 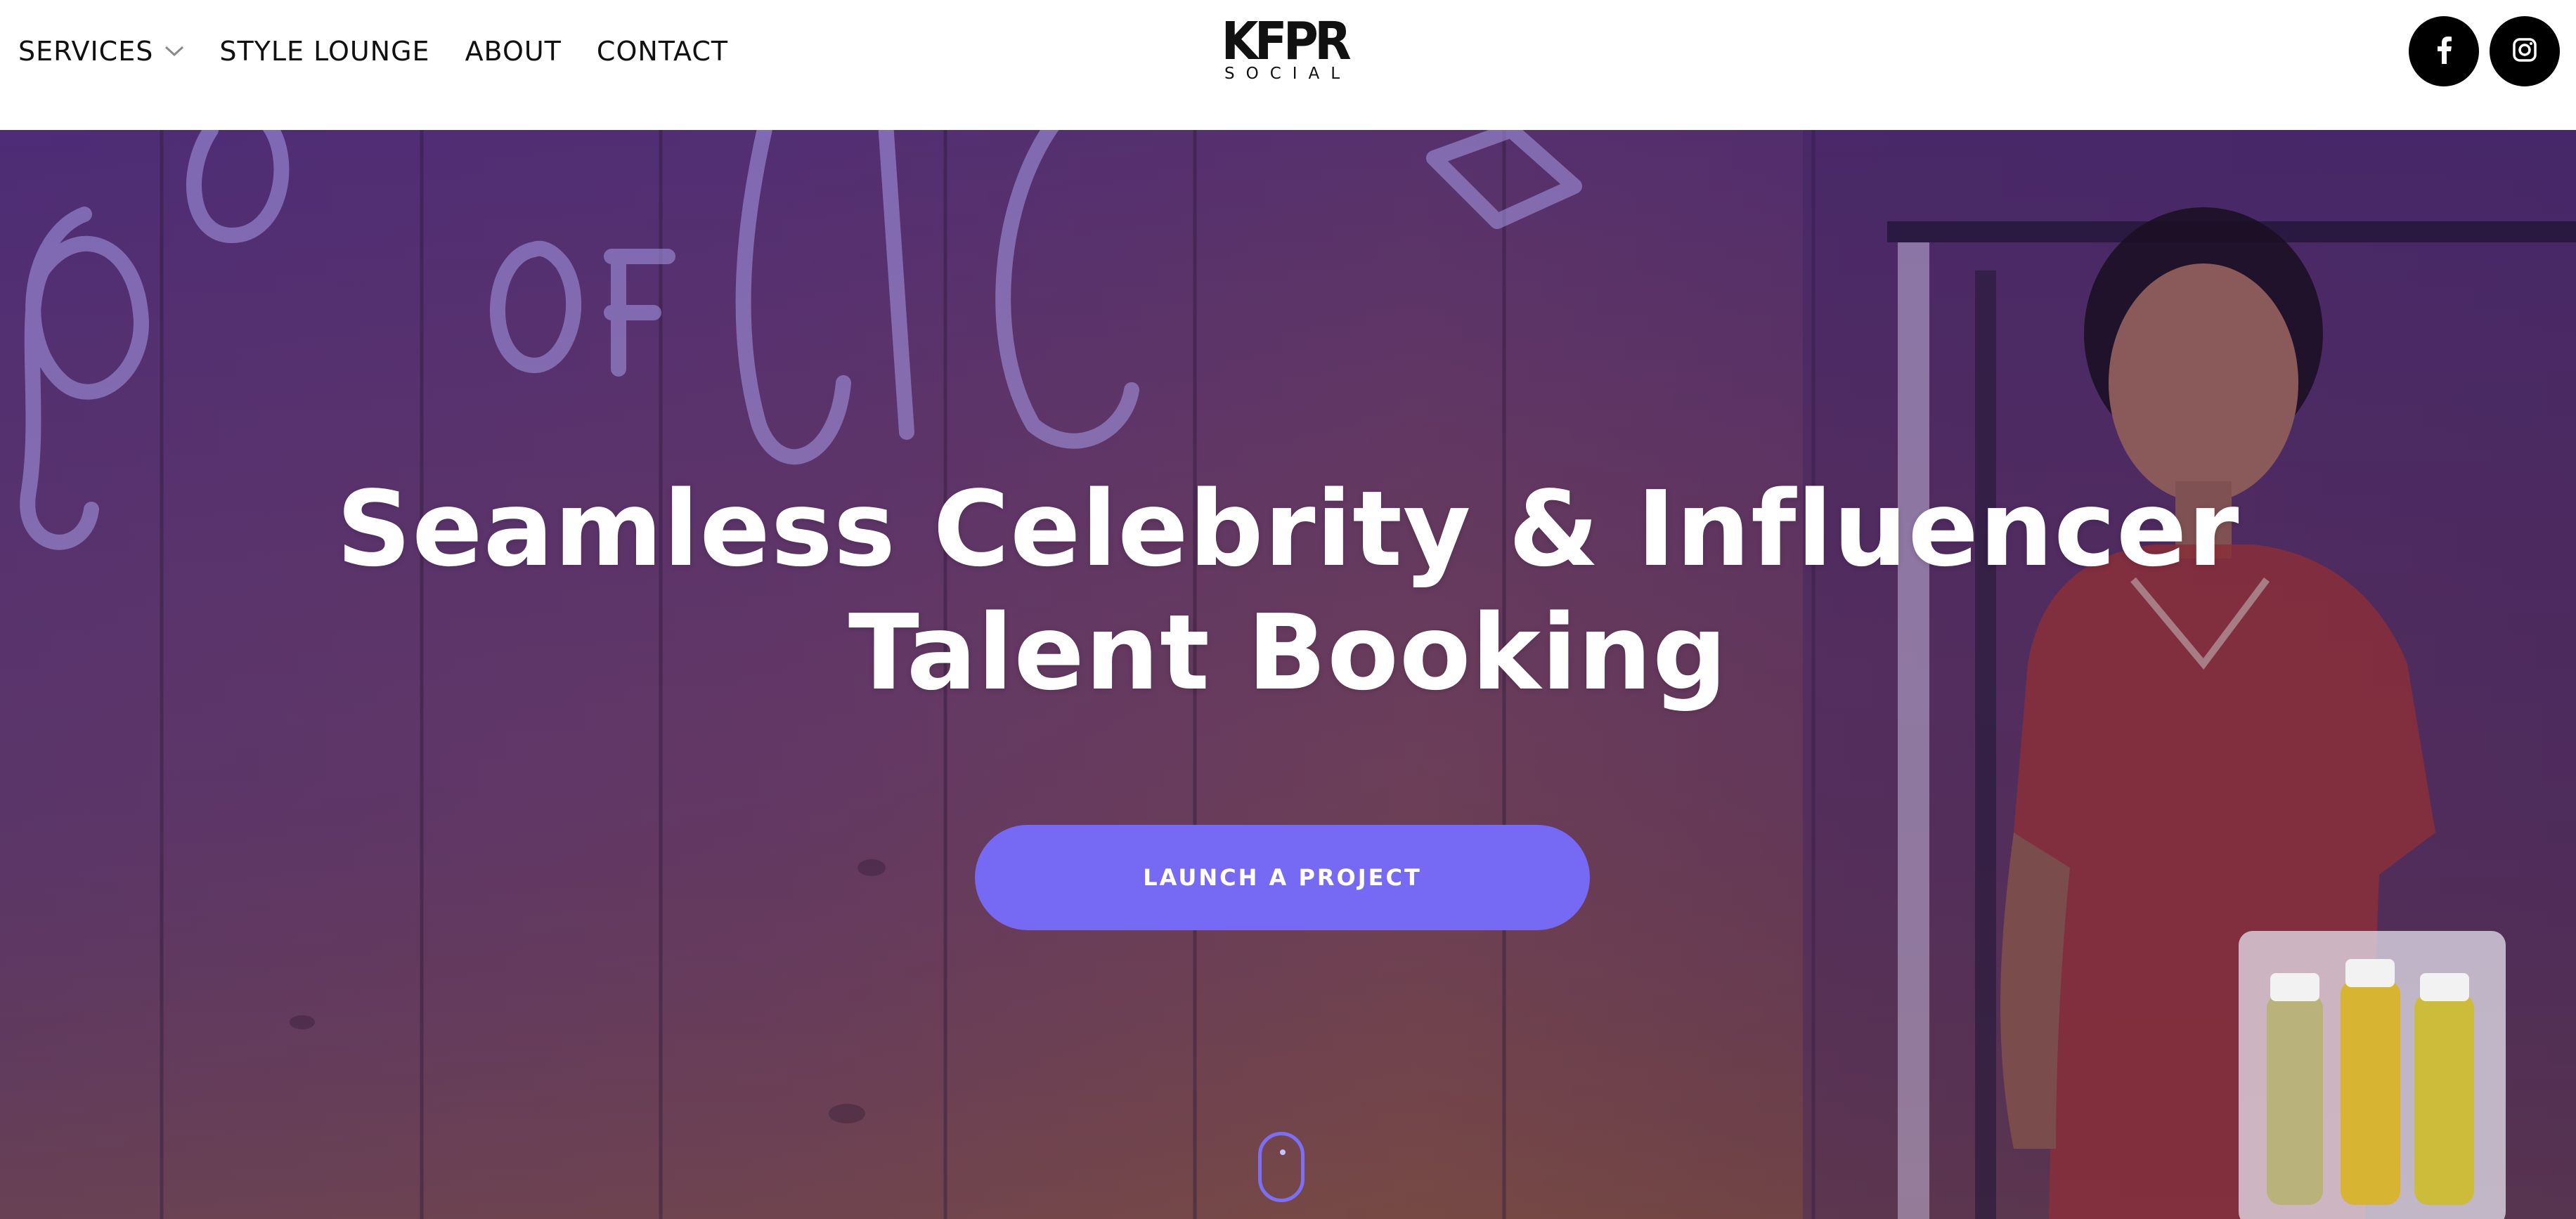 What do you see at coordinates (1288, 529) in the screenshot?
I see `hero-title-line-1: Seamless Celebrity & Influencer` at bounding box center [1288, 529].